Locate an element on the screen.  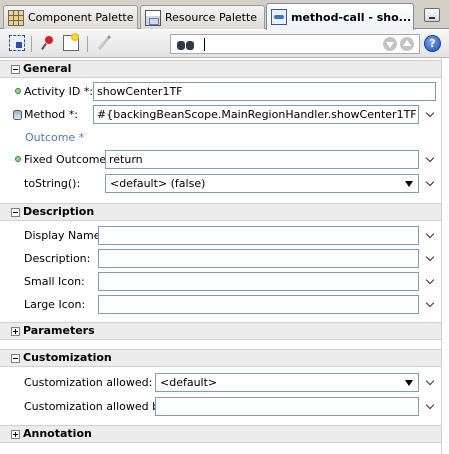
description-field is located at coordinates (258, 258).